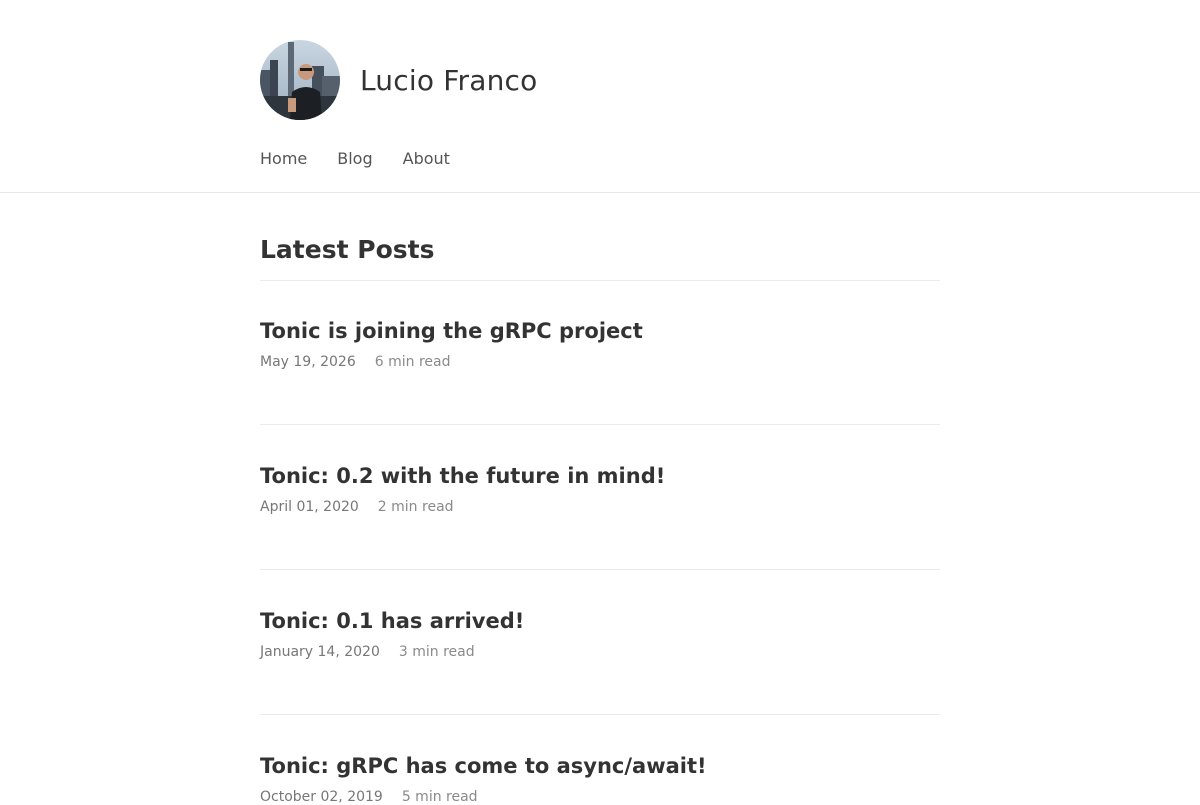 The image size is (1200, 805). I want to click on post-date: October 02, 2019, so click(321, 797).